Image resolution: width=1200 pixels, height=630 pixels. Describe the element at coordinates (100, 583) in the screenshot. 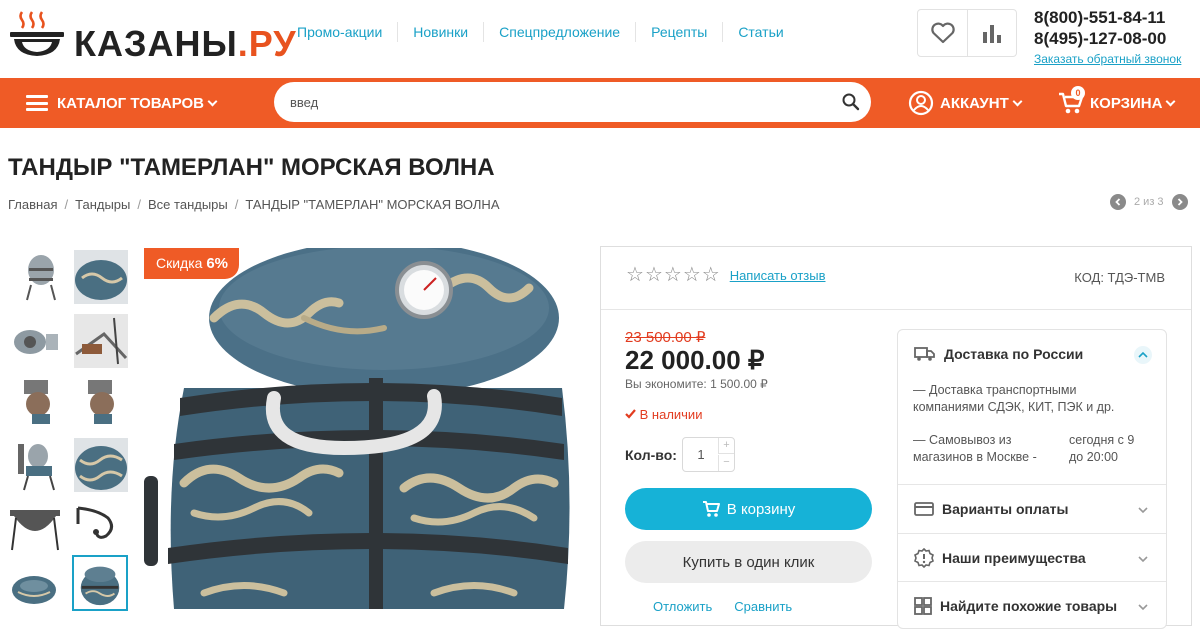

I see `thumbnail-12-active` at that location.